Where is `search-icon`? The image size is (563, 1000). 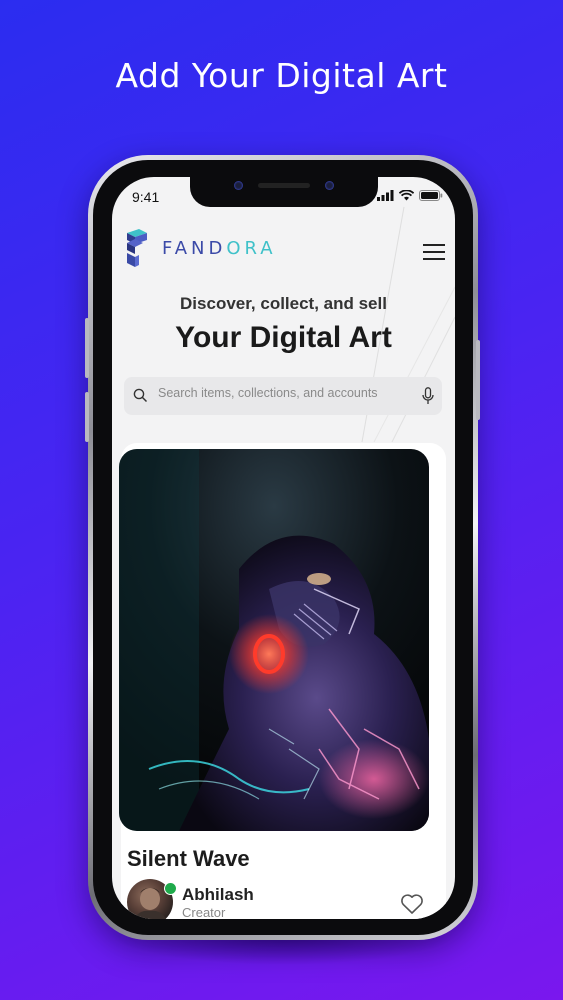
search-icon is located at coordinates (140, 395).